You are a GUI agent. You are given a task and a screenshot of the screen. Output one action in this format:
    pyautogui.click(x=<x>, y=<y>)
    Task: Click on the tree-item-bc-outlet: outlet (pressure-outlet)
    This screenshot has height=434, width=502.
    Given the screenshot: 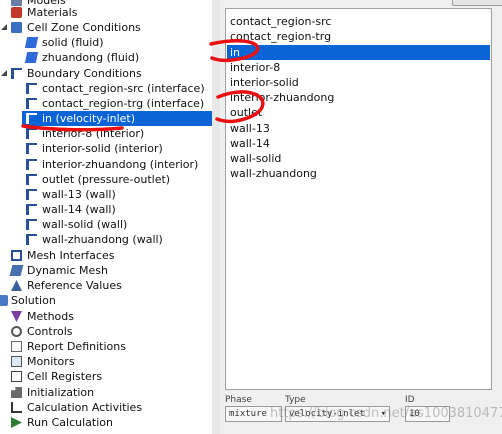 What is the action you would take?
    pyautogui.click(x=106, y=179)
    